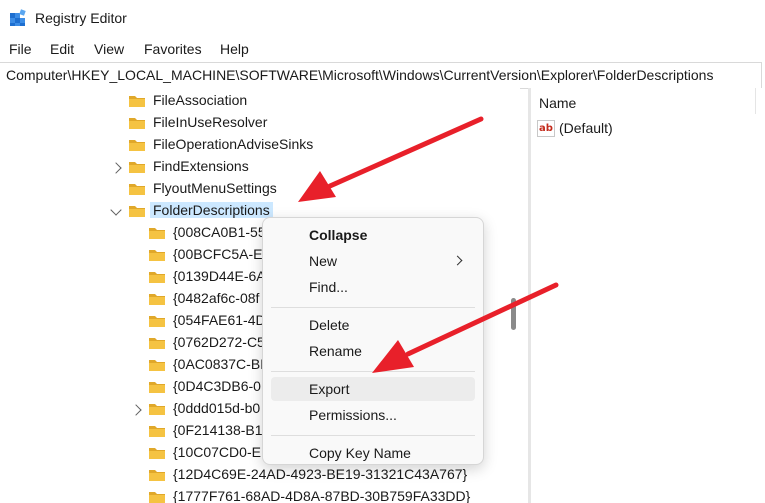 This screenshot has width=765, height=503. What do you see at coordinates (219, 452) in the screenshot?
I see `tree-item-label: {10C07CD0-EI` at bounding box center [219, 452].